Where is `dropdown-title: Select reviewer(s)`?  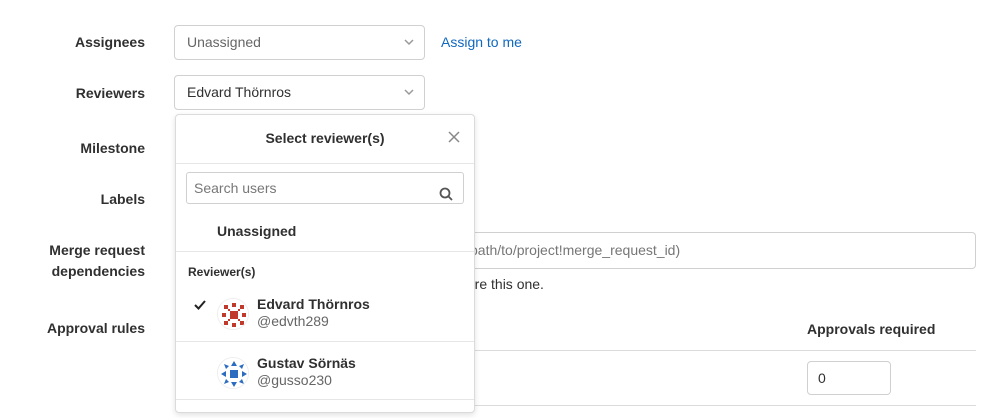
dropdown-title: Select reviewer(s) is located at coordinates (325, 138).